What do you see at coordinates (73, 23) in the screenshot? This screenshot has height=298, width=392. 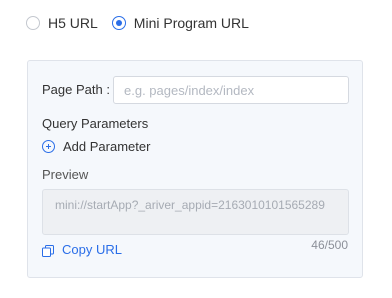 I see `radio-label-h5-url: H5 URL` at bounding box center [73, 23].